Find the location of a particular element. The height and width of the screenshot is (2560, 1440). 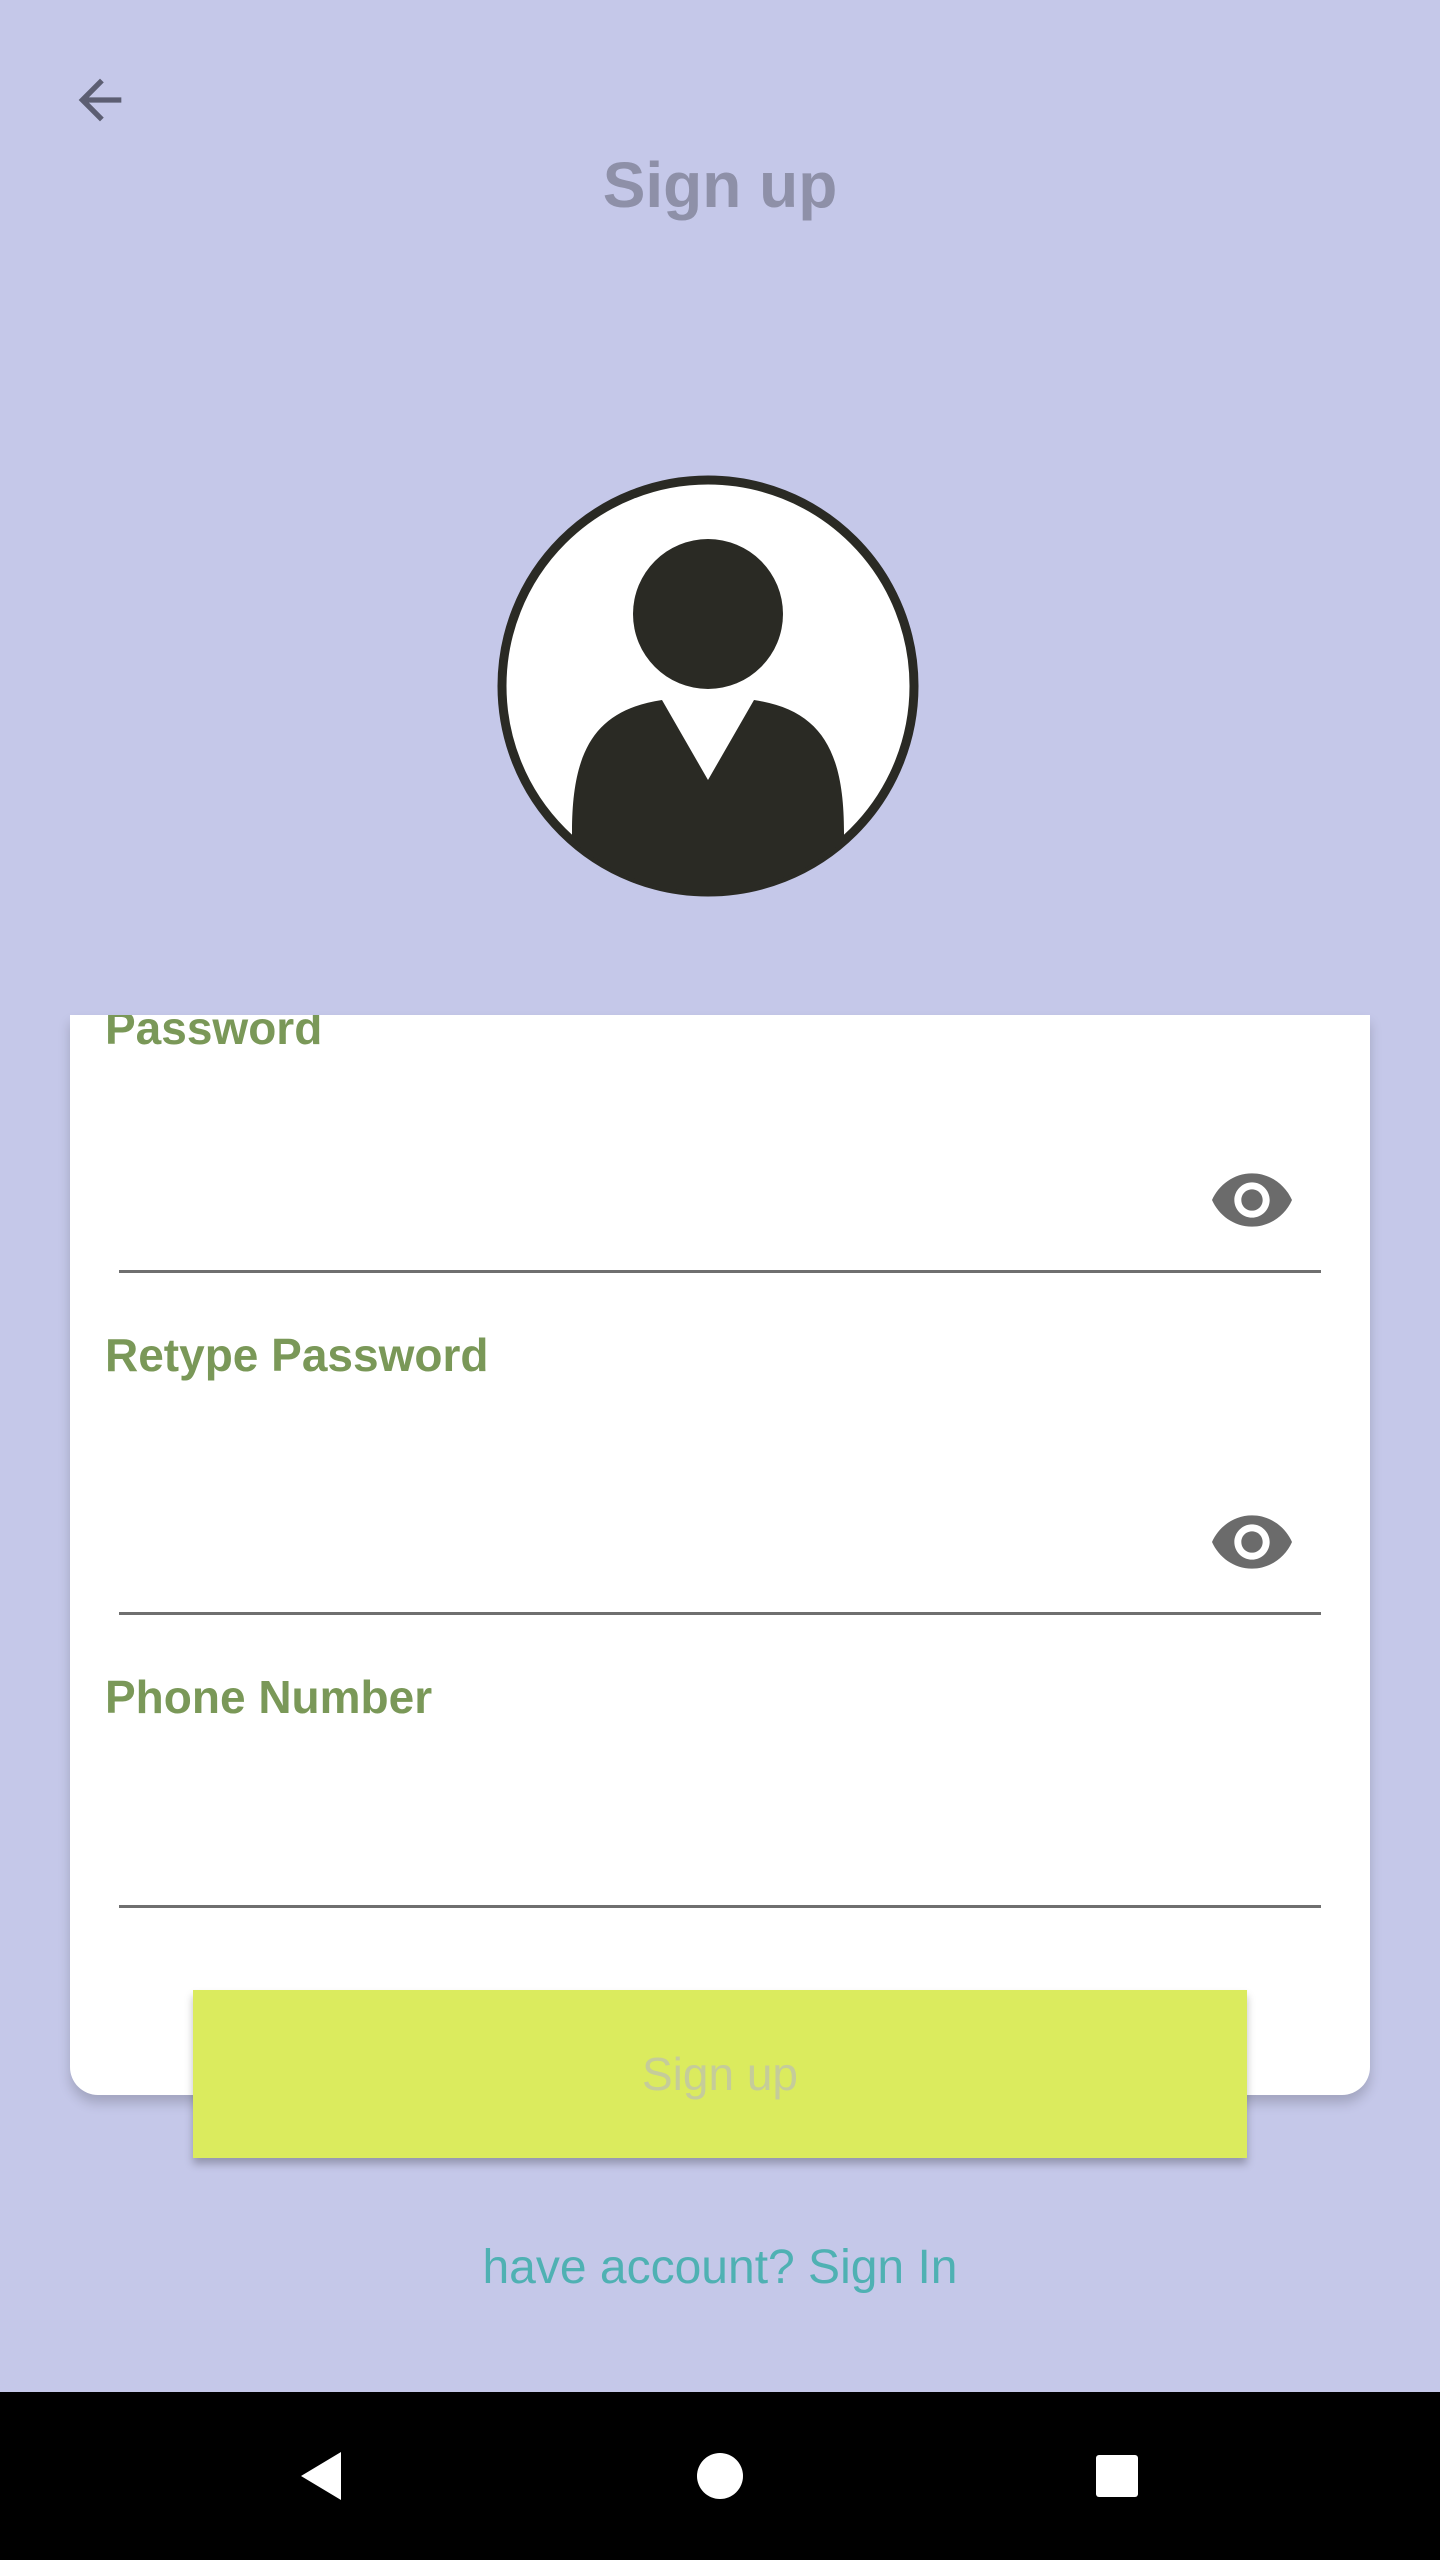

avatar is located at coordinates (708, 686).